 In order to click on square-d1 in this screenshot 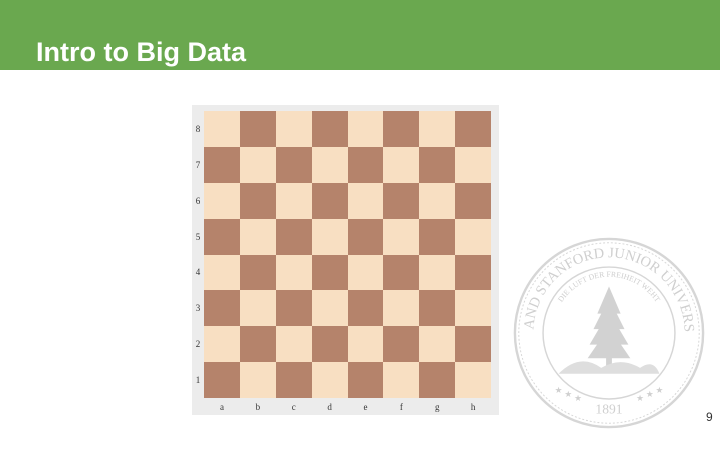, I will do `click(329, 380)`.